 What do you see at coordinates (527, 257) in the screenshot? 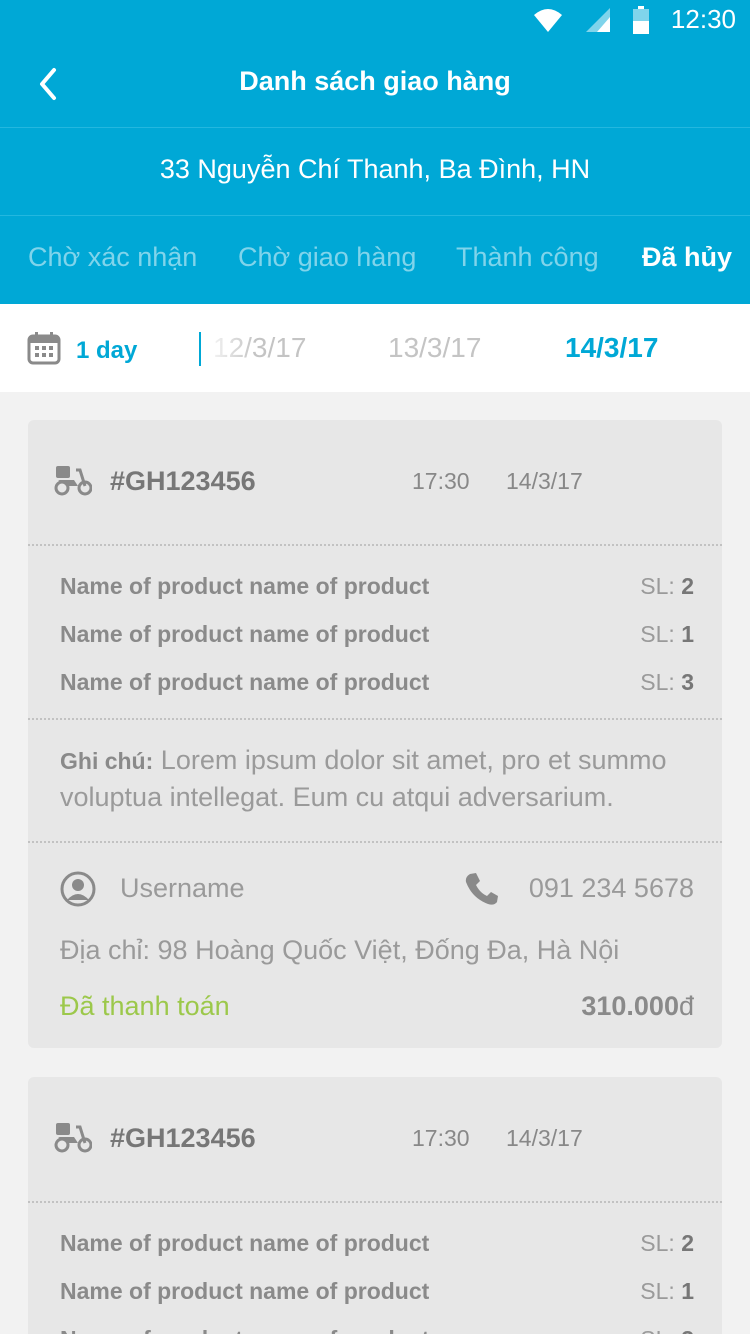
I see `tab-successful: Thành công` at bounding box center [527, 257].